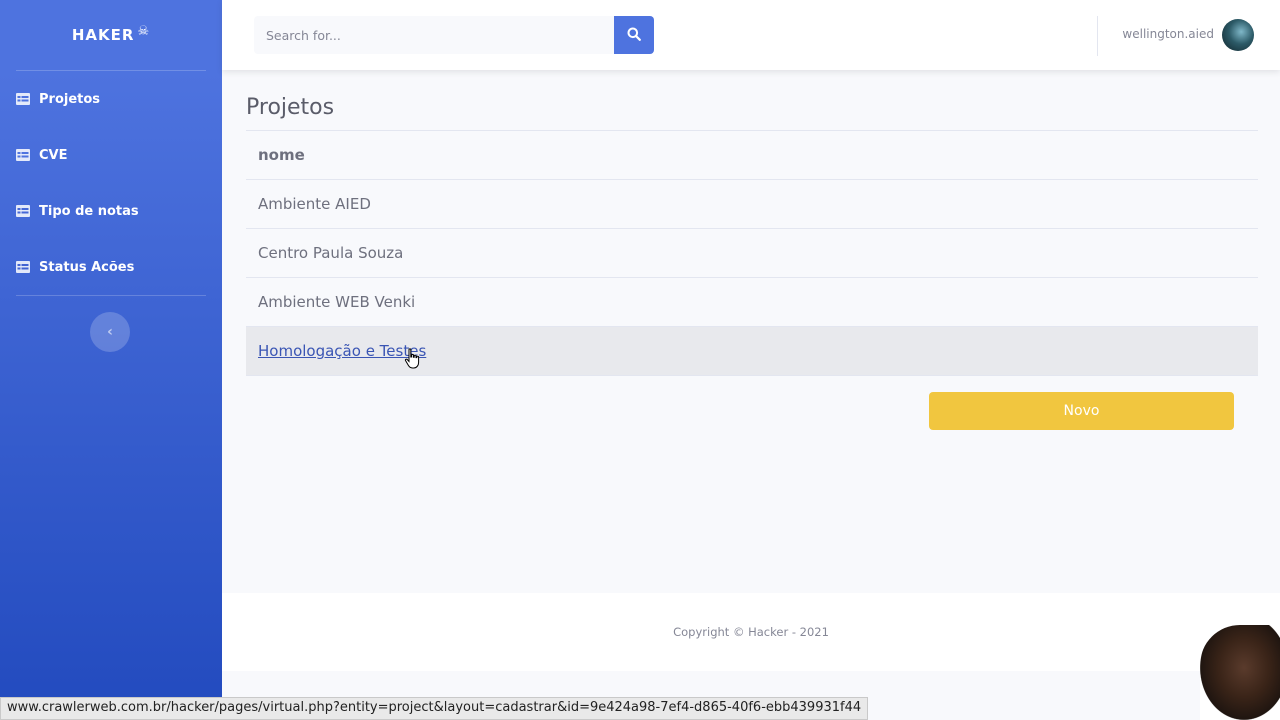 The image size is (1280, 720). I want to click on topbar-divider, so click(1097, 36).